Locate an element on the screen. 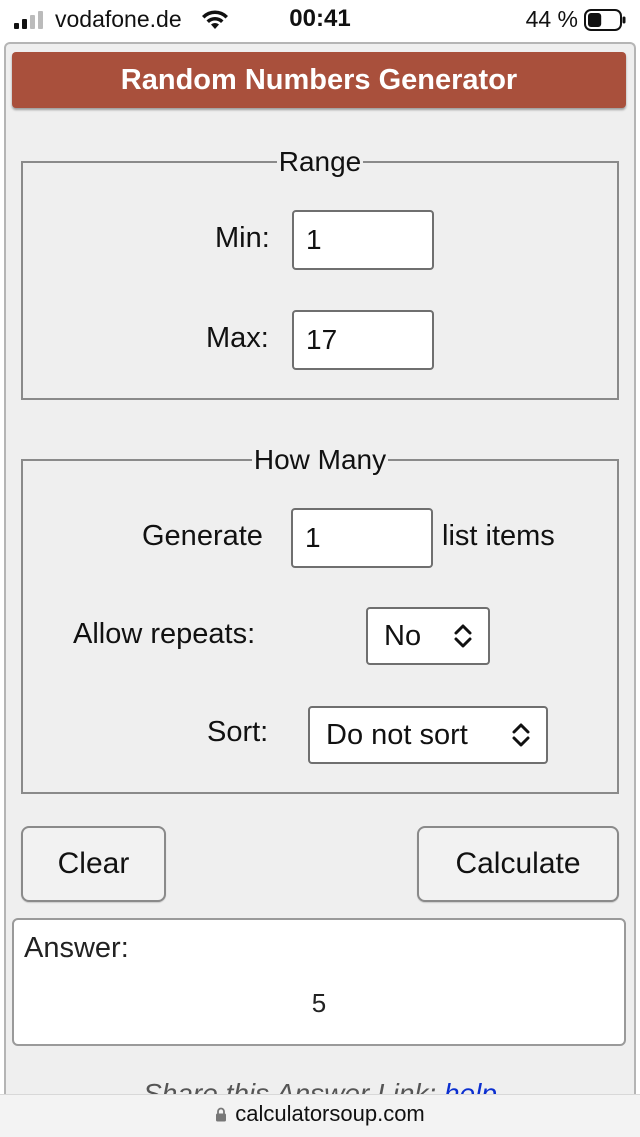  how-many-legend: How Many is located at coordinates (320, 459).